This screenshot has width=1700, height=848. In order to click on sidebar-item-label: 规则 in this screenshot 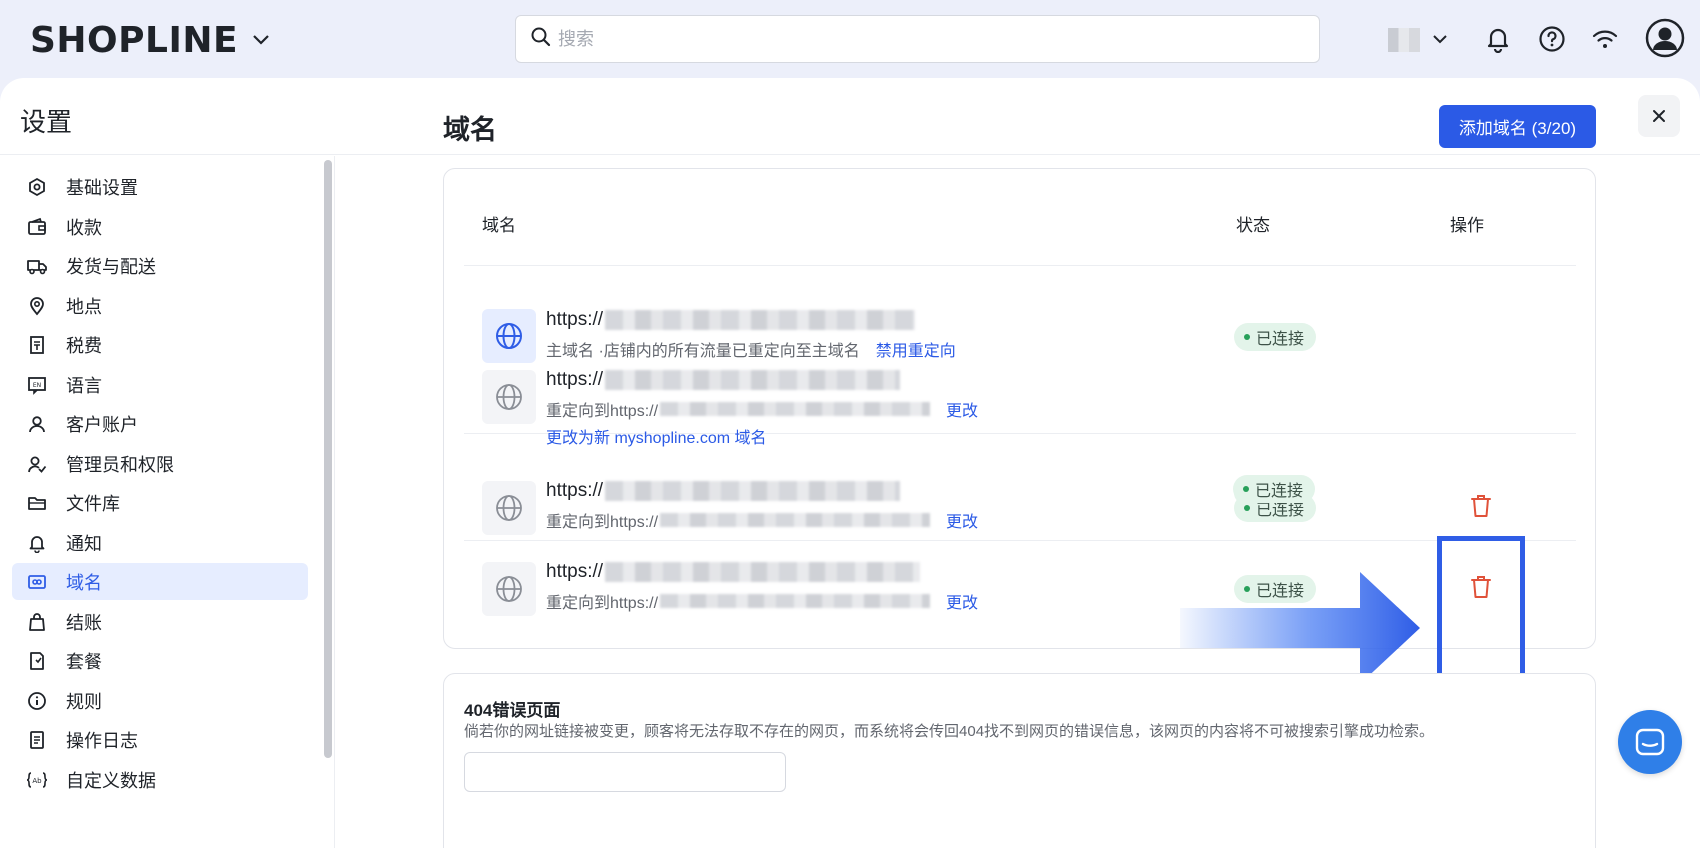, I will do `click(84, 701)`.